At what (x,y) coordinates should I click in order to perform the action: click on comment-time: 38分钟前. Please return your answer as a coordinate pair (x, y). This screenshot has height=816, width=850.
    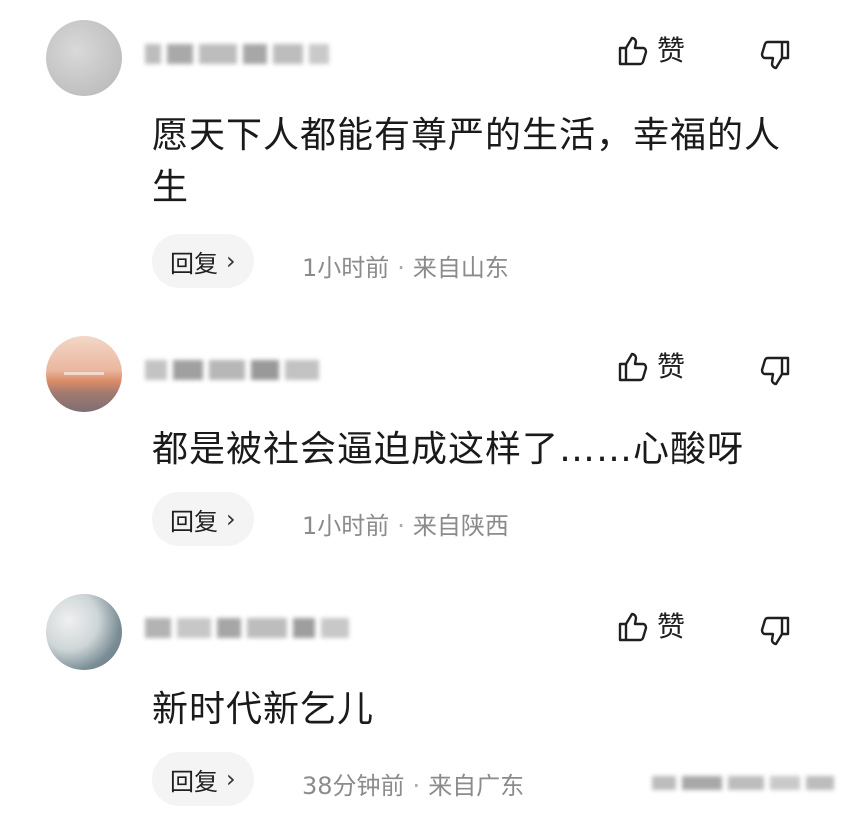
    Looking at the image, I should click on (353, 786).